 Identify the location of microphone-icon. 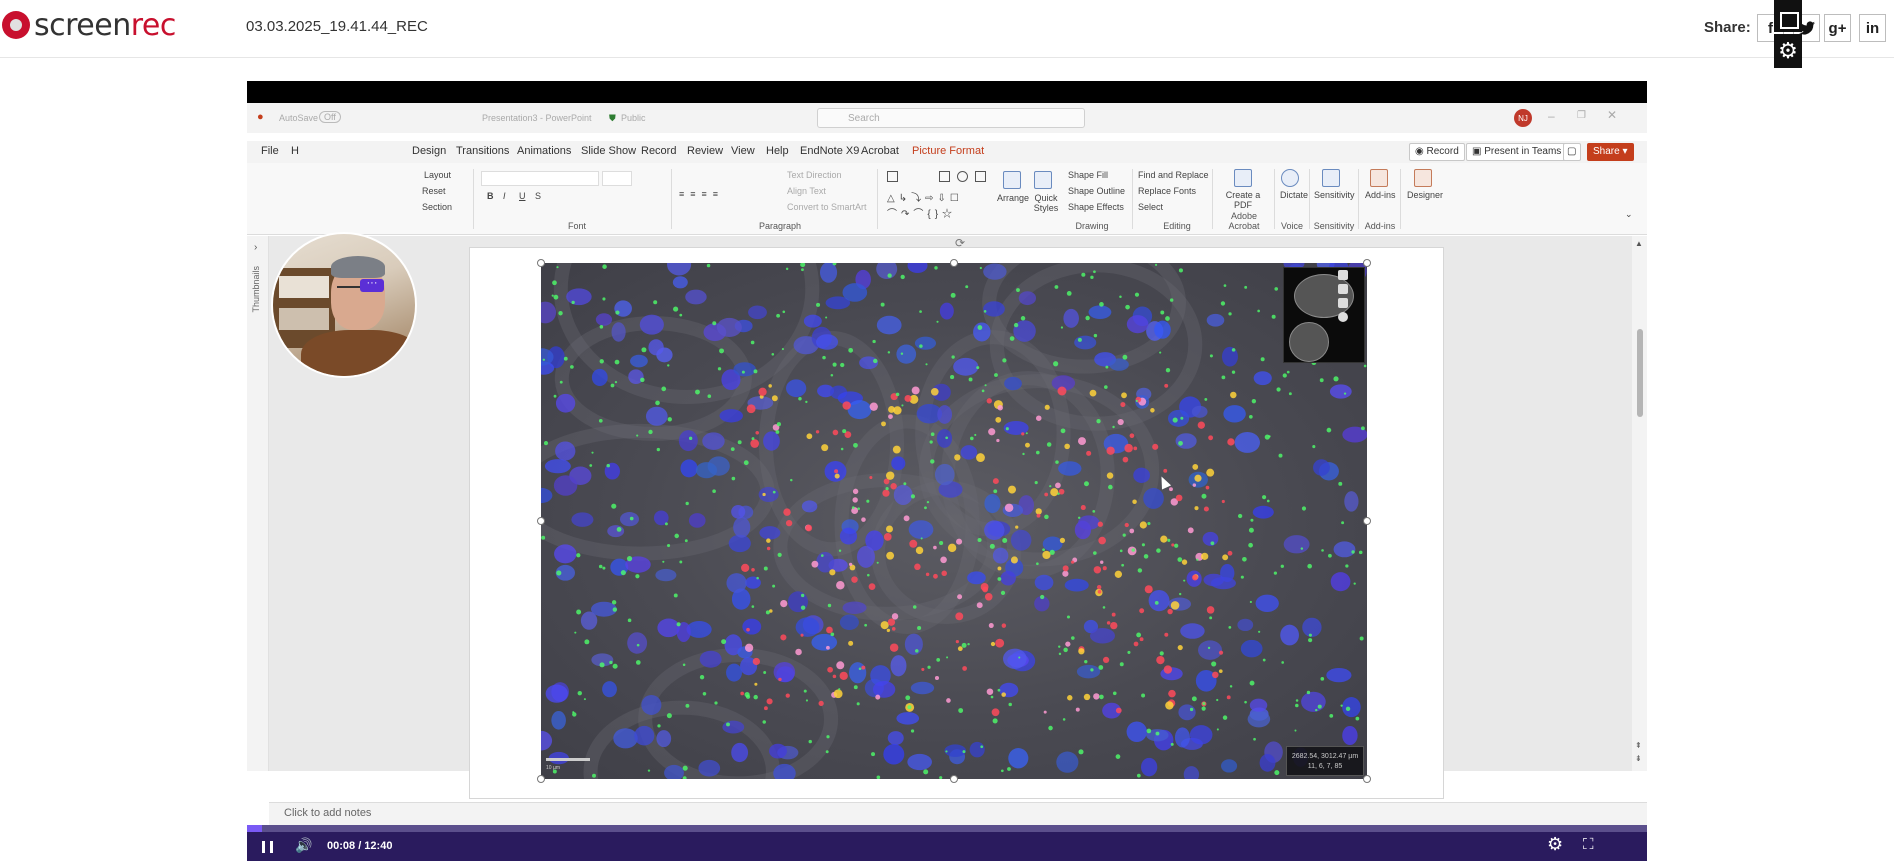
(1290, 178).